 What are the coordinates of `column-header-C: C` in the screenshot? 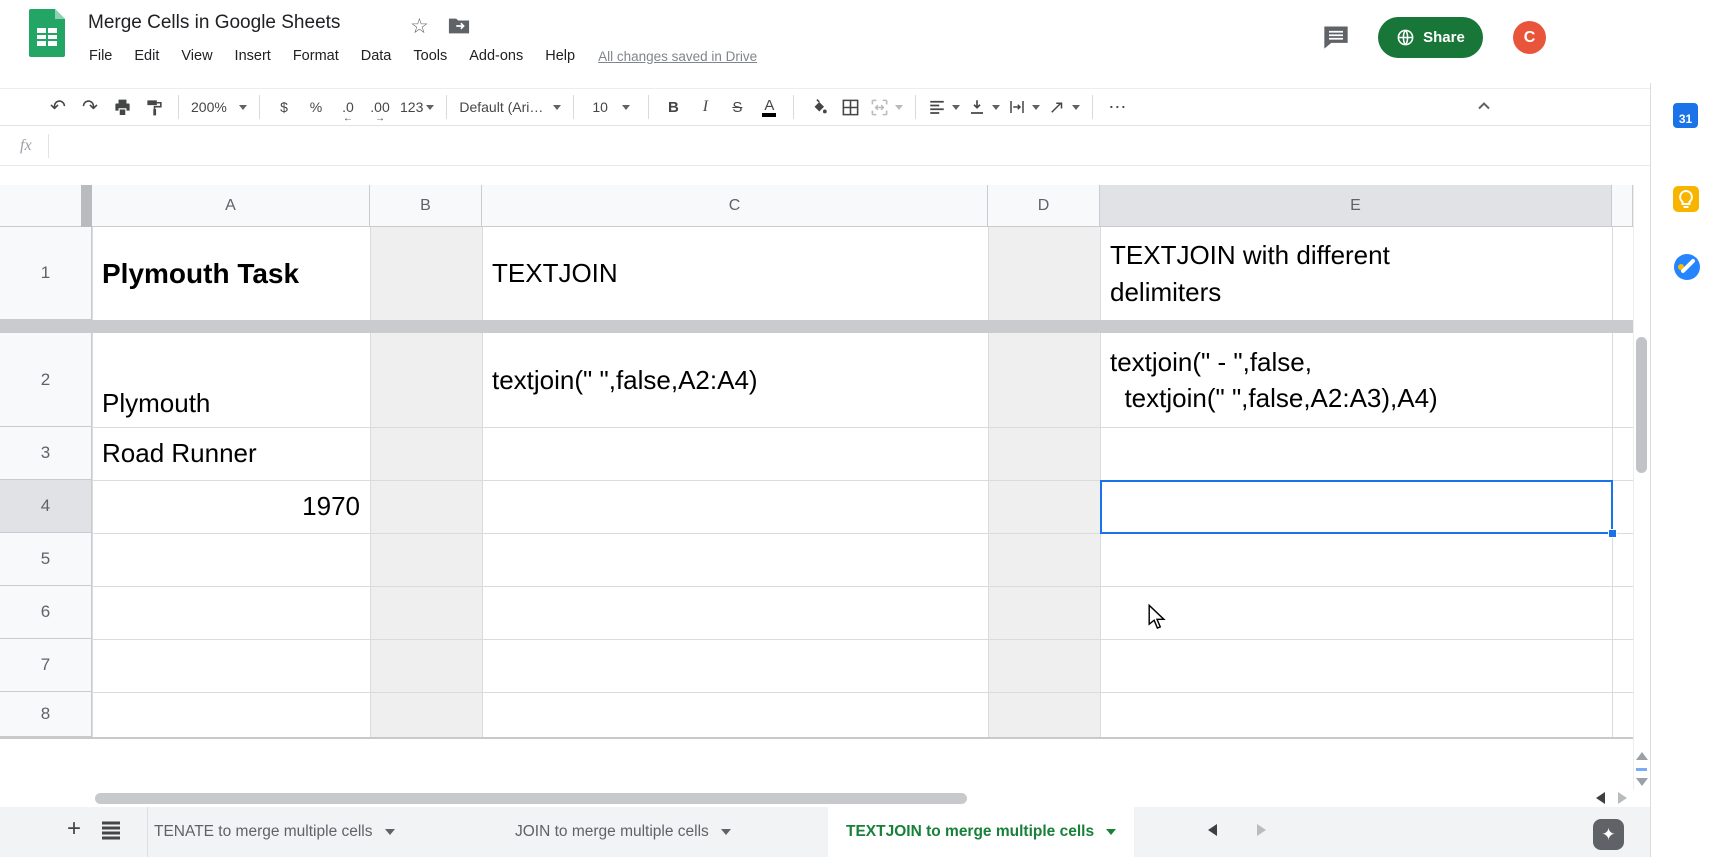 It's located at (735, 206).